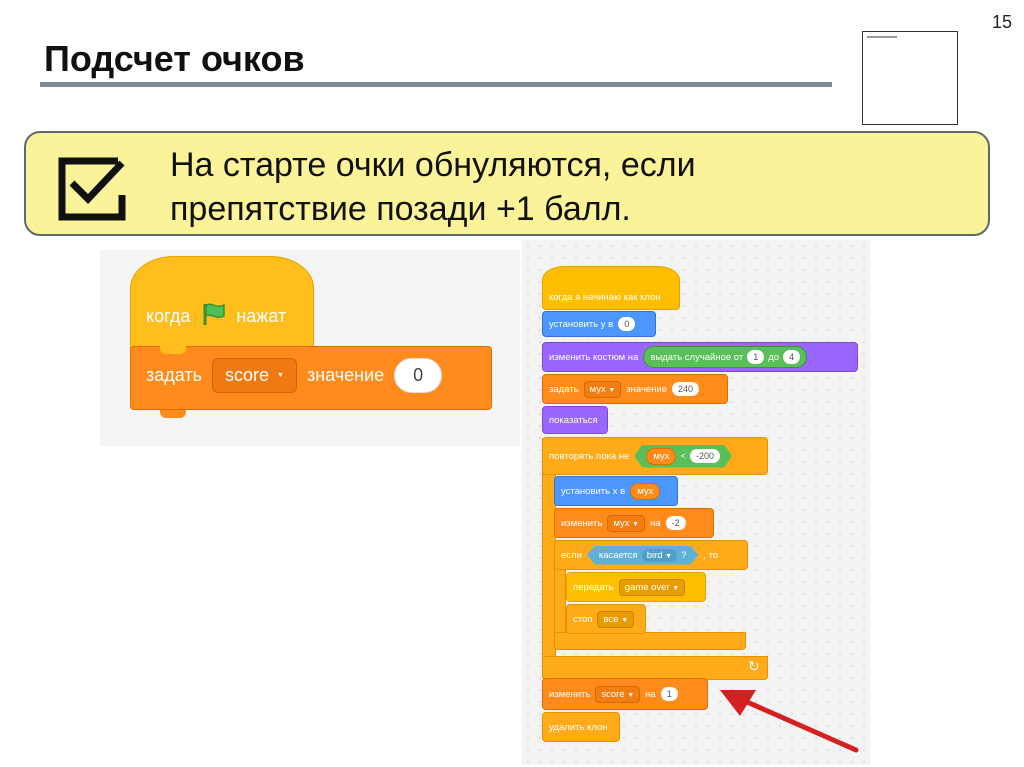 Image resolution: width=1024 pixels, height=767 pixels. I want to click on delete-clone-block: удалить клон, so click(581, 727).